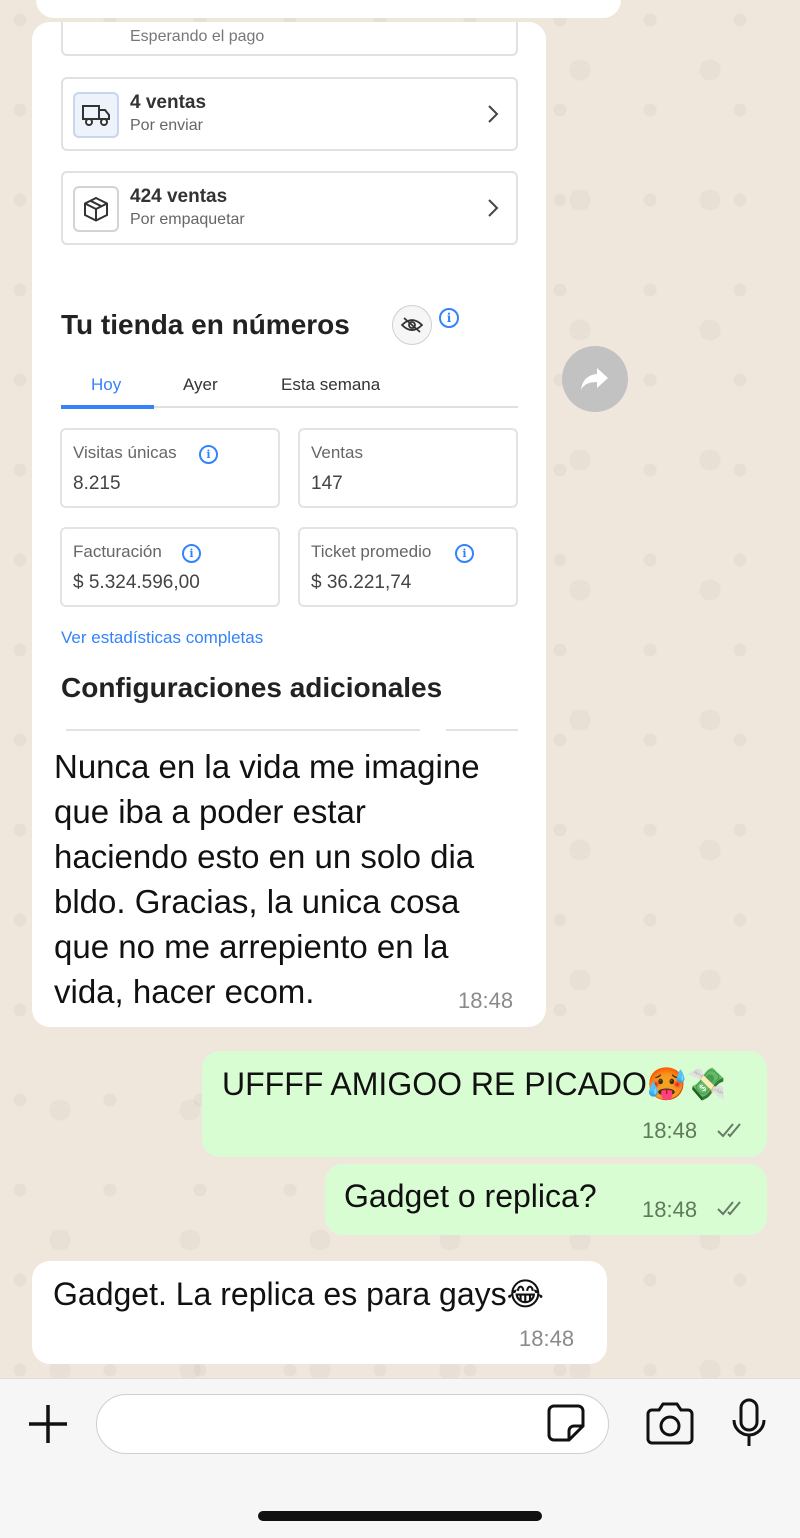 Image resolution: width=800 pixels, height=1538 pixels. I want to click on previous-message-edge, so click(328, 9).